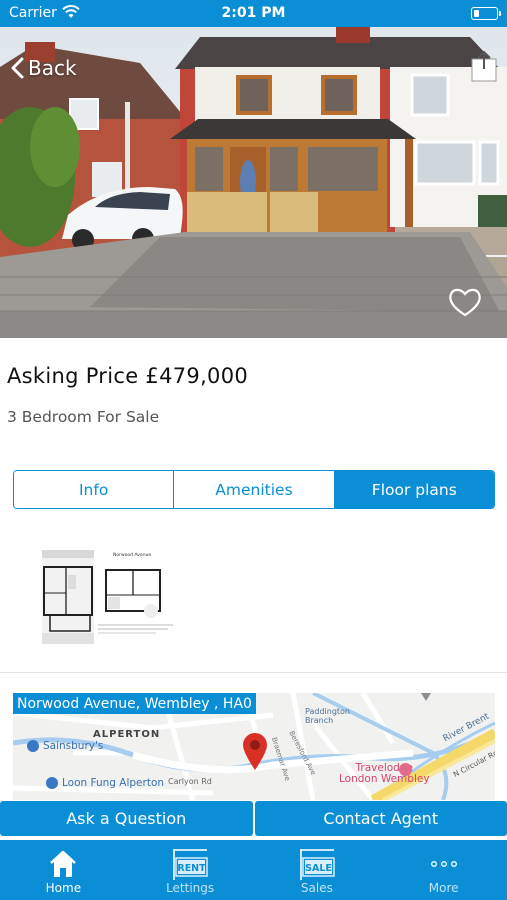  Describe the element at coordinates (384, 779) in the screenshot. I see `travelodge-line2: London Wembley` at that location.